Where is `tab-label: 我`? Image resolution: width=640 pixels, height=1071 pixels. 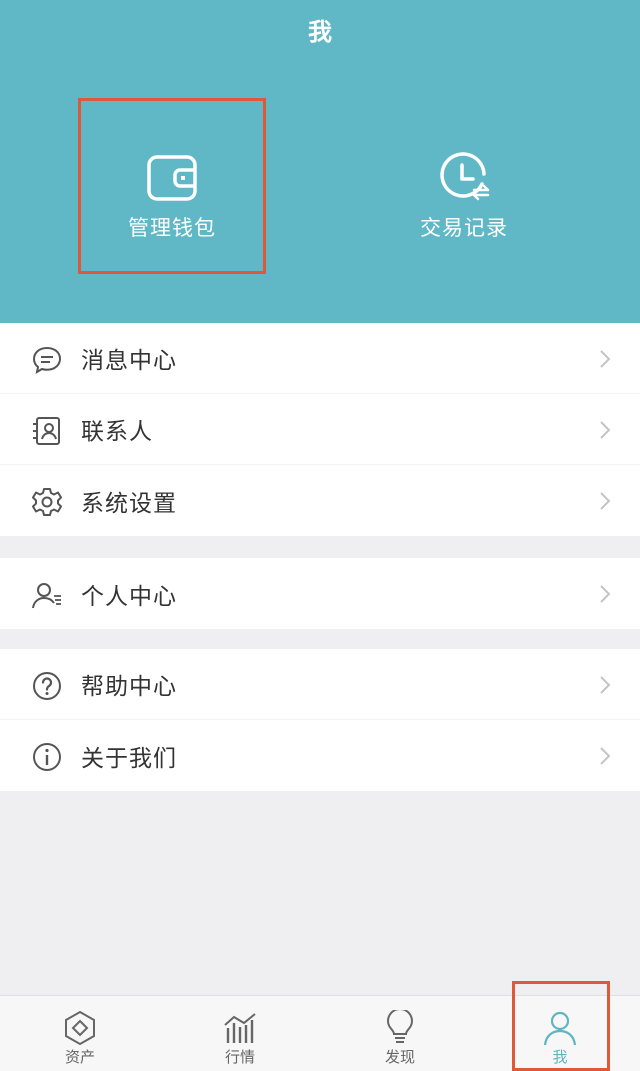 tab-label: 我 is located at coordinates (560, 1057).